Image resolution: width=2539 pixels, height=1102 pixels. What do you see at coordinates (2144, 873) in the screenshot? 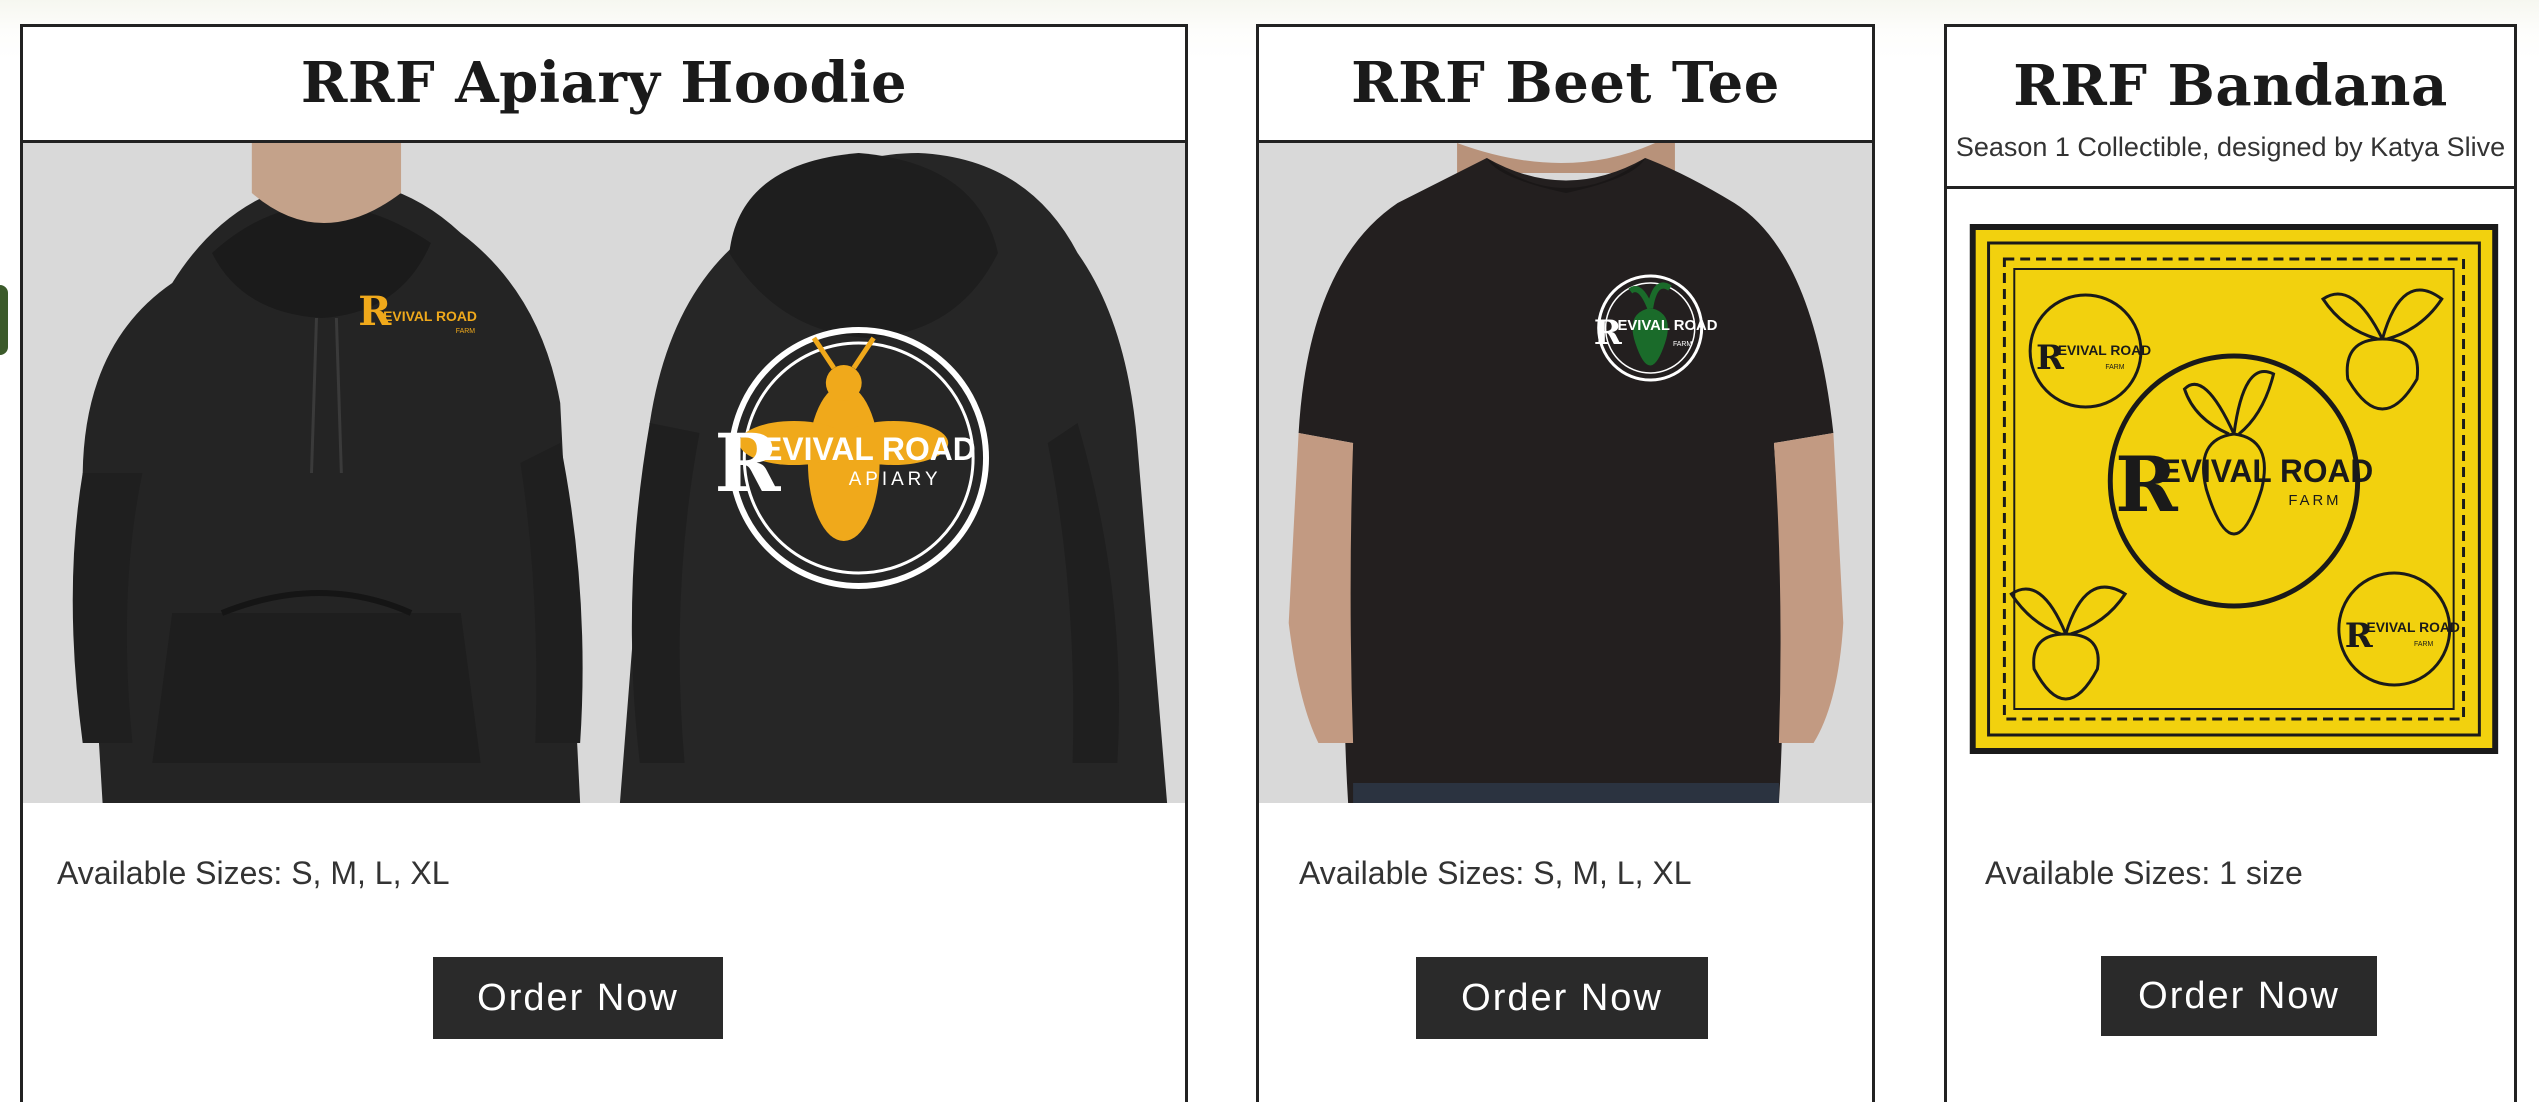
I see `available-sizes: Available Sizes: 1 size` at bounding box center [2144, 873].